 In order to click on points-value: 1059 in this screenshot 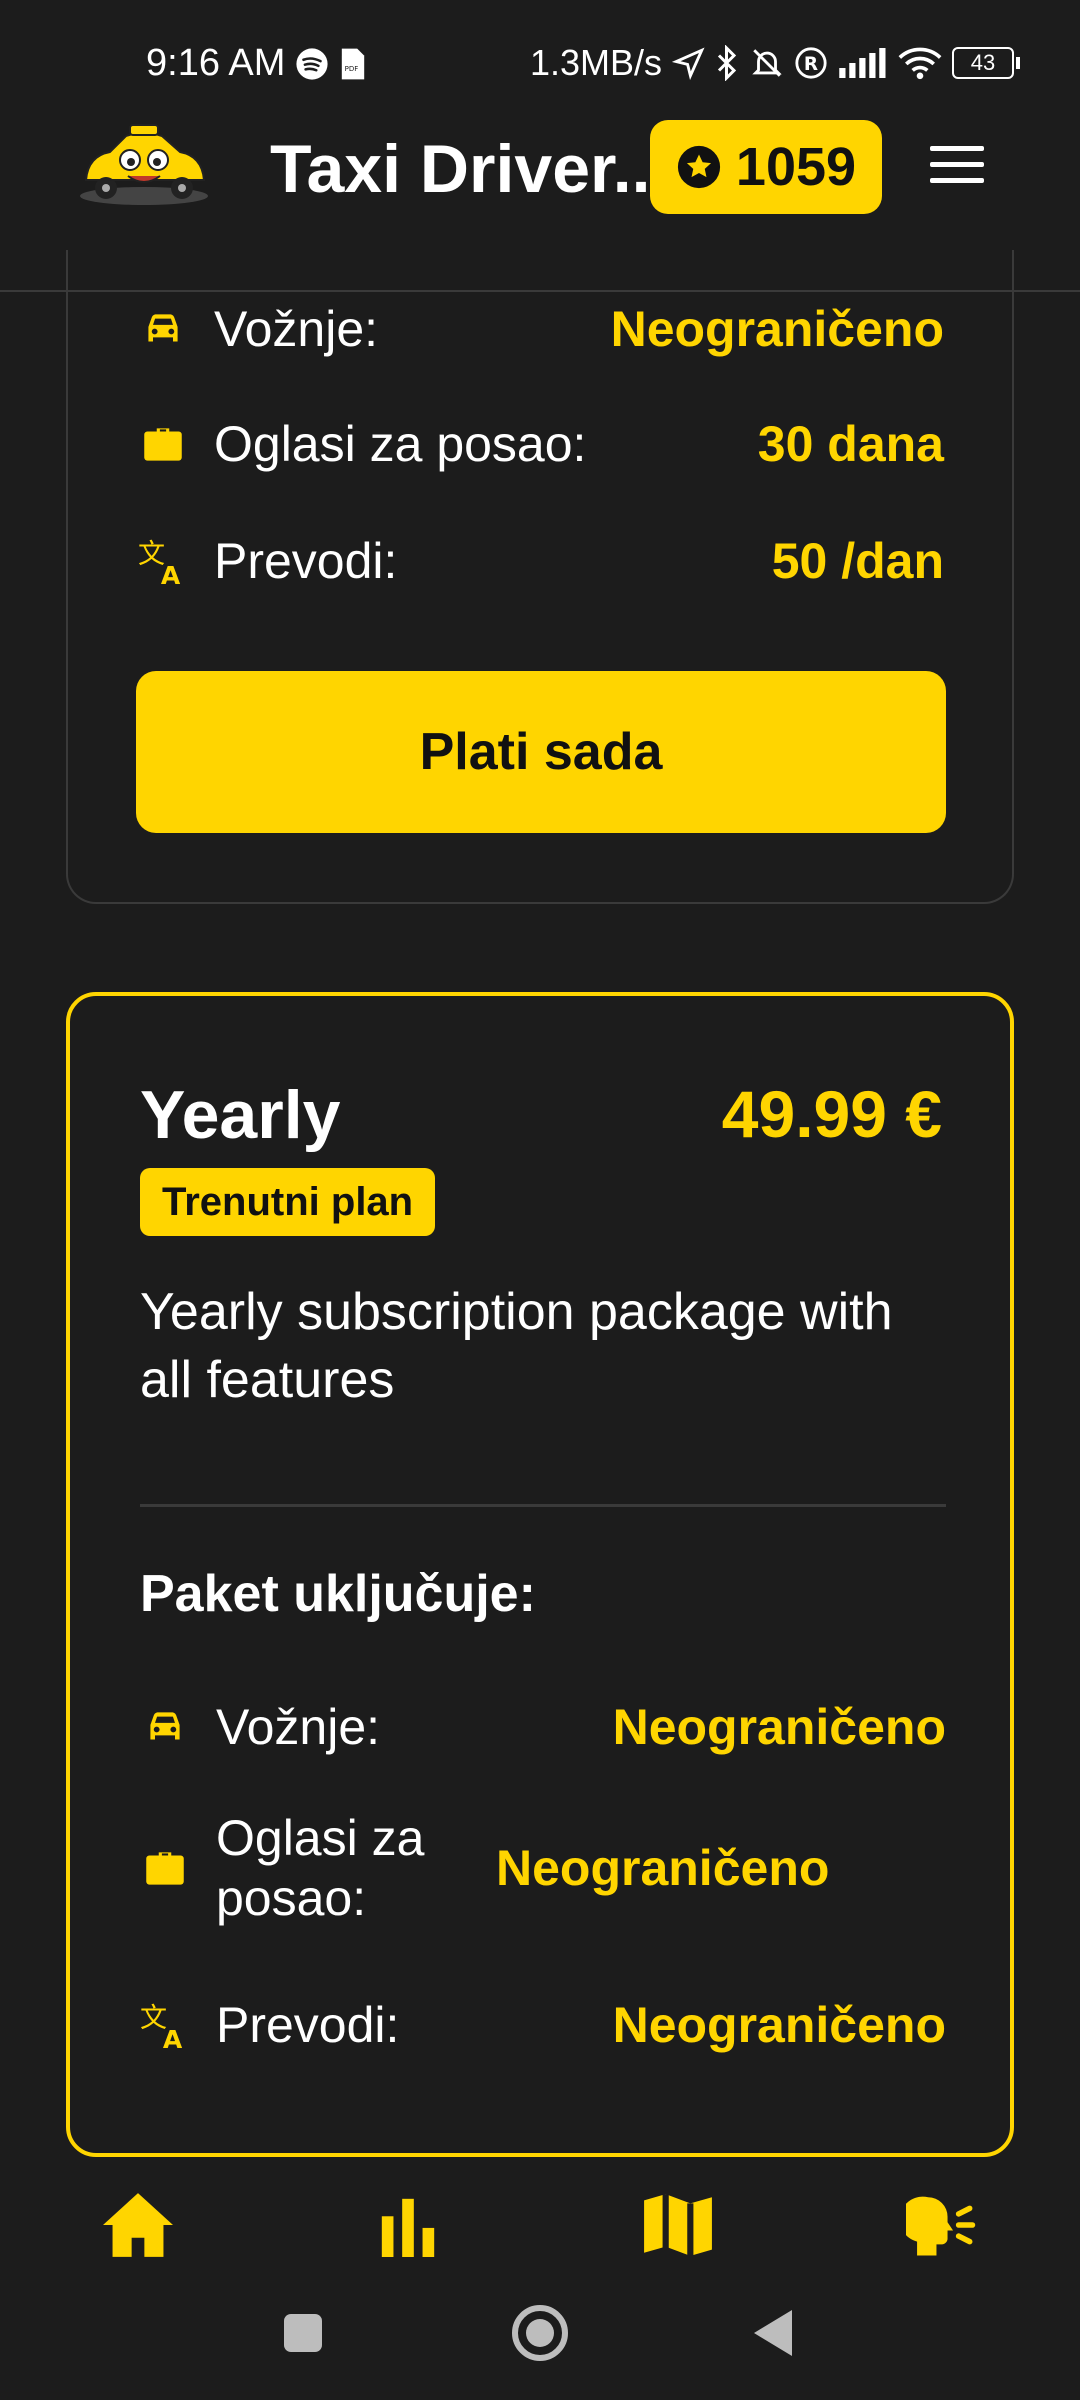, I will do `click(796, 167)`.